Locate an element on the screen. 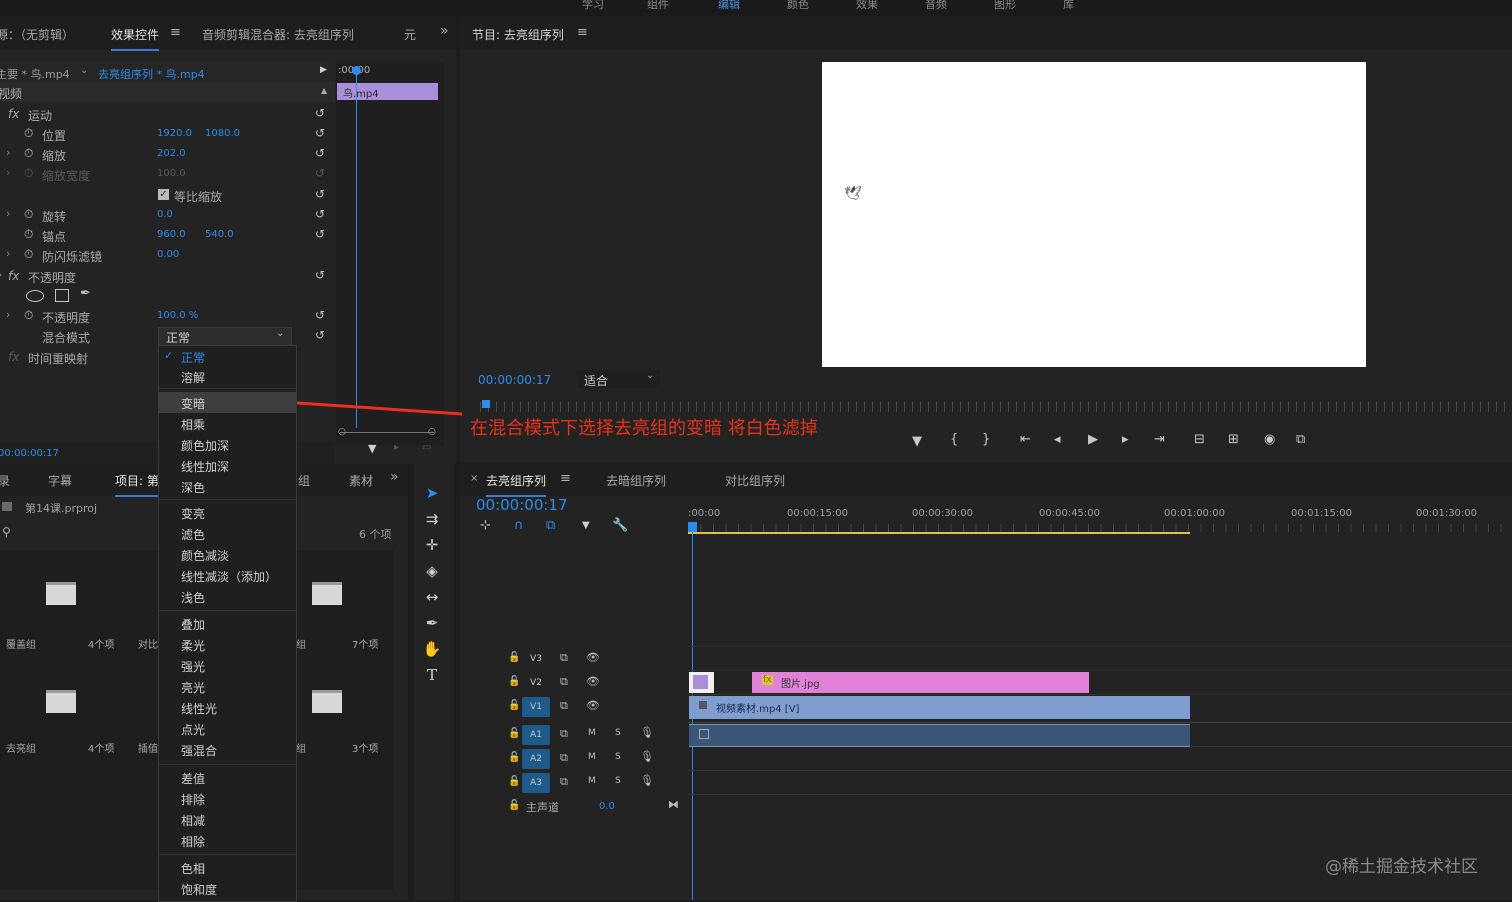 The width and height of the screenshot is (1512, 902). blend-mode-row: 混合模式 正常 ⌄ ↺ is located at coordinates (167, 336).